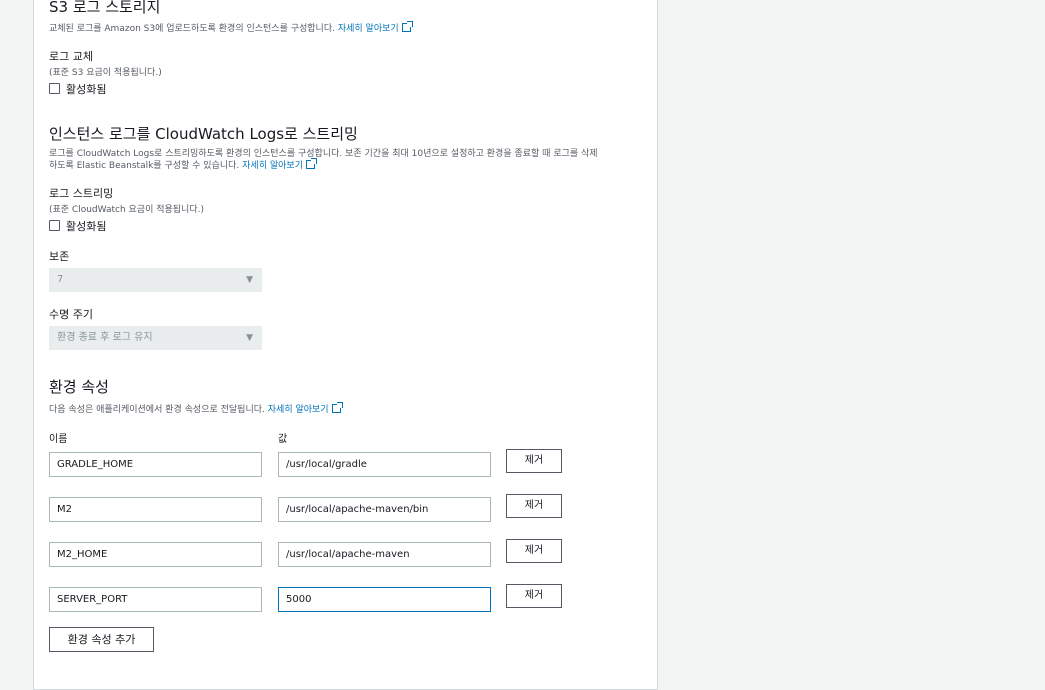 This screenshot has height=690, width=1045. Describe the element at coordinates (54, 225) in the screenshot. I see `log-streaming-checkbox` at that location.